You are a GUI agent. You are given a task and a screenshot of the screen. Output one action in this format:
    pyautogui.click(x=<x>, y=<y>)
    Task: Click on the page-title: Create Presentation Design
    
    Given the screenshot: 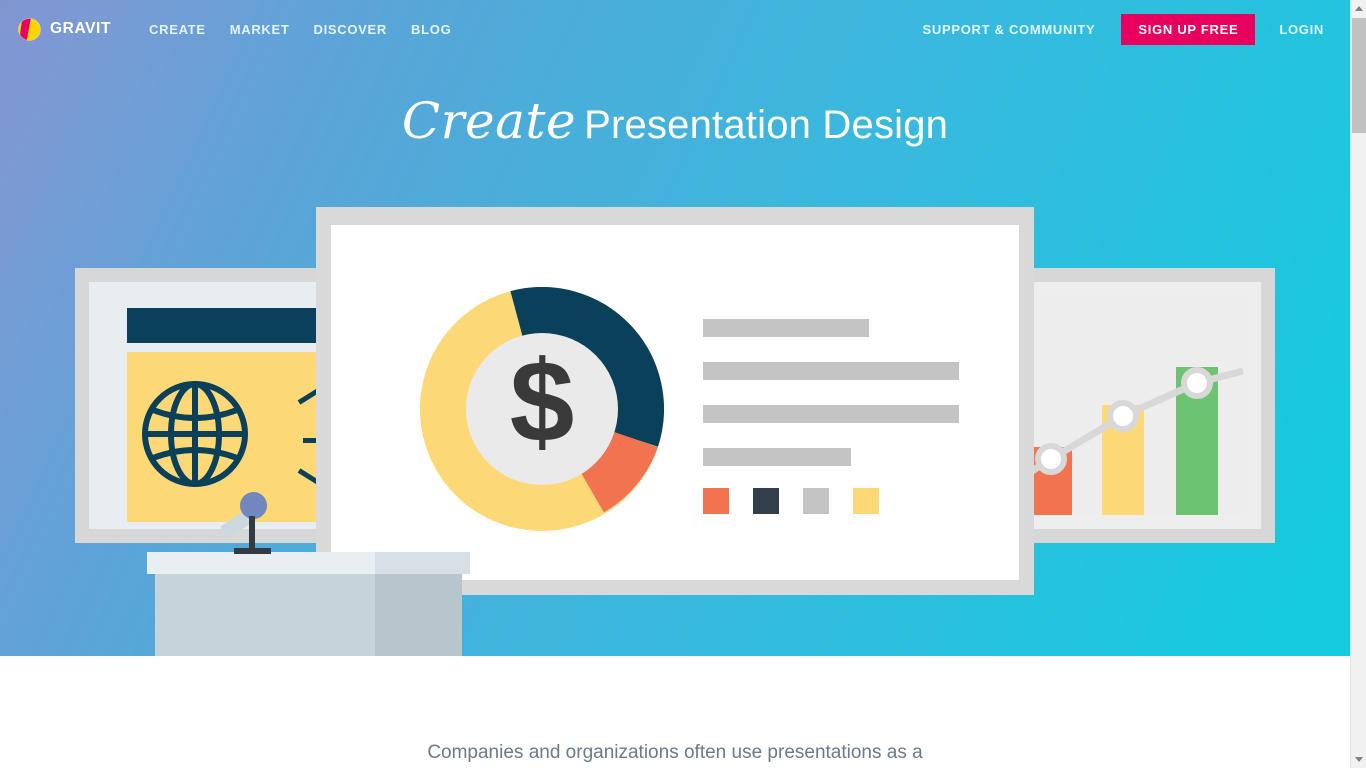 What is the action you would take?
    pyautogui.click(x=675, y=121)
    